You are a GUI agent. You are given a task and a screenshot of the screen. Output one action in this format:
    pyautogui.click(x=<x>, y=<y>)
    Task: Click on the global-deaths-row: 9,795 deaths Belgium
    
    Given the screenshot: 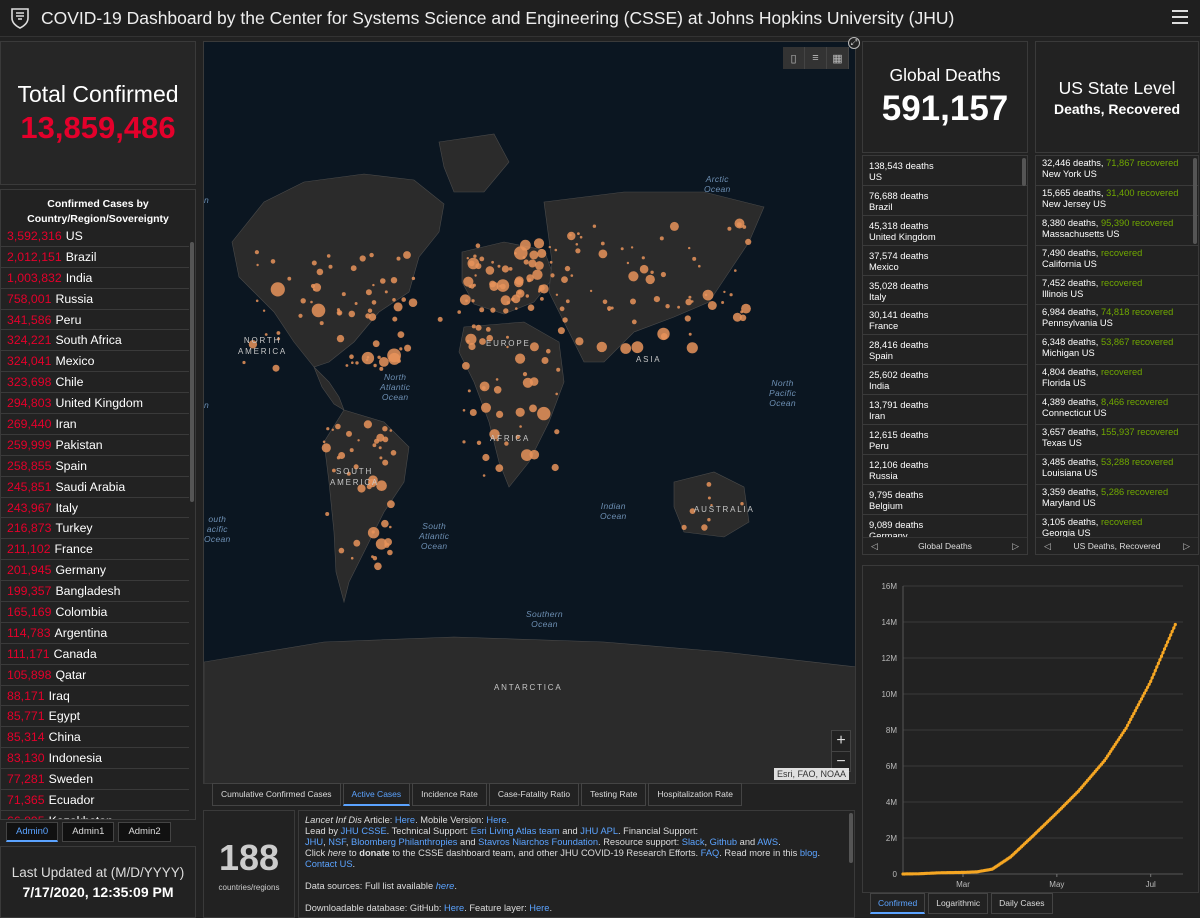 What is the action you would take?
    pyautogui.click(x=945, y=500)
    